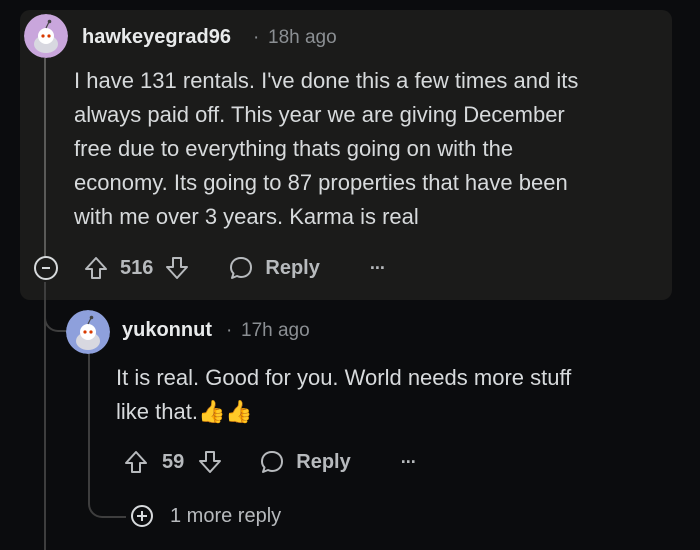 The width and height of the screenshot is (700, 550). What do you see at coordinates (343, 412) in the screenshot?
I see `comment-line-with-emoji: like that.👍👍` at bounding box center [343, 412].